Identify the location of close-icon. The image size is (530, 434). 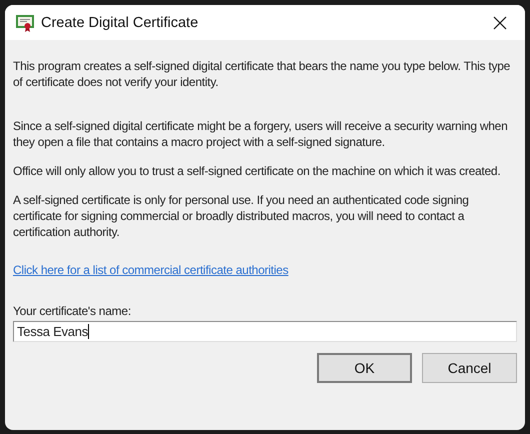
(500, 23).